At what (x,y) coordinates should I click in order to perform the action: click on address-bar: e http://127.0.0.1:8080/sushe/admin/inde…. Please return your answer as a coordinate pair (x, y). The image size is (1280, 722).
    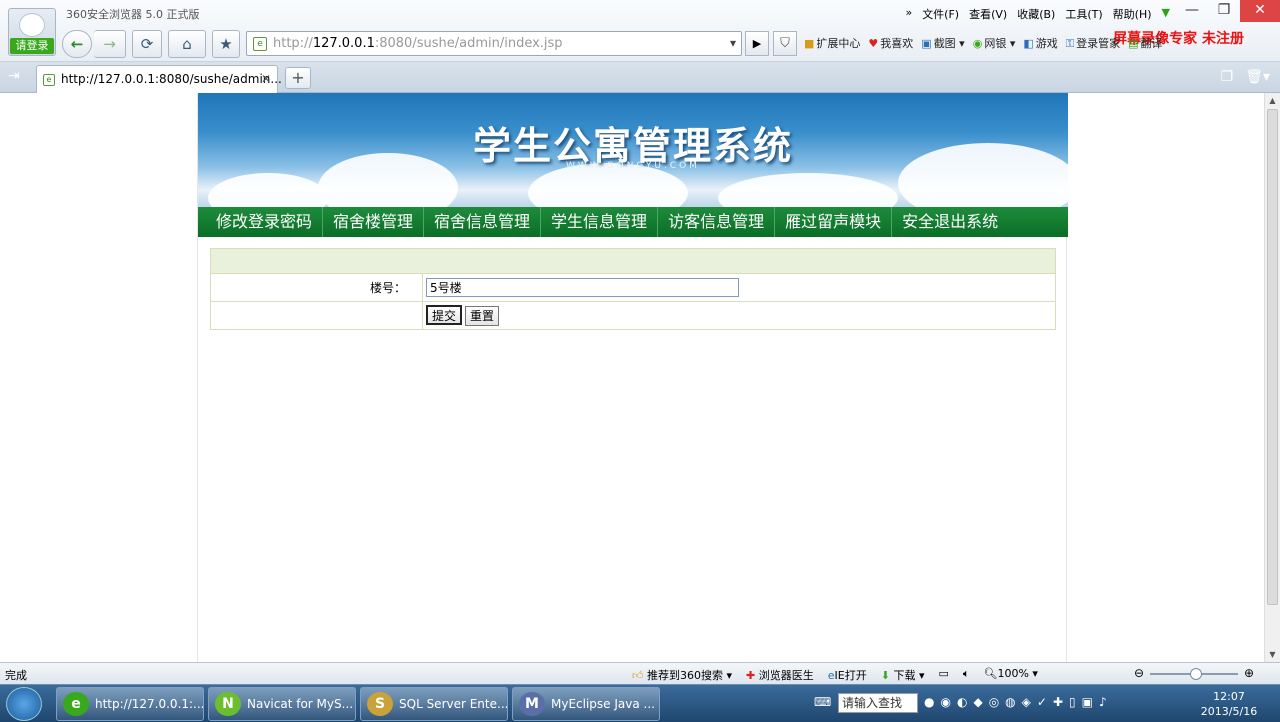
    Looking at the image, I should click on (494, 43).